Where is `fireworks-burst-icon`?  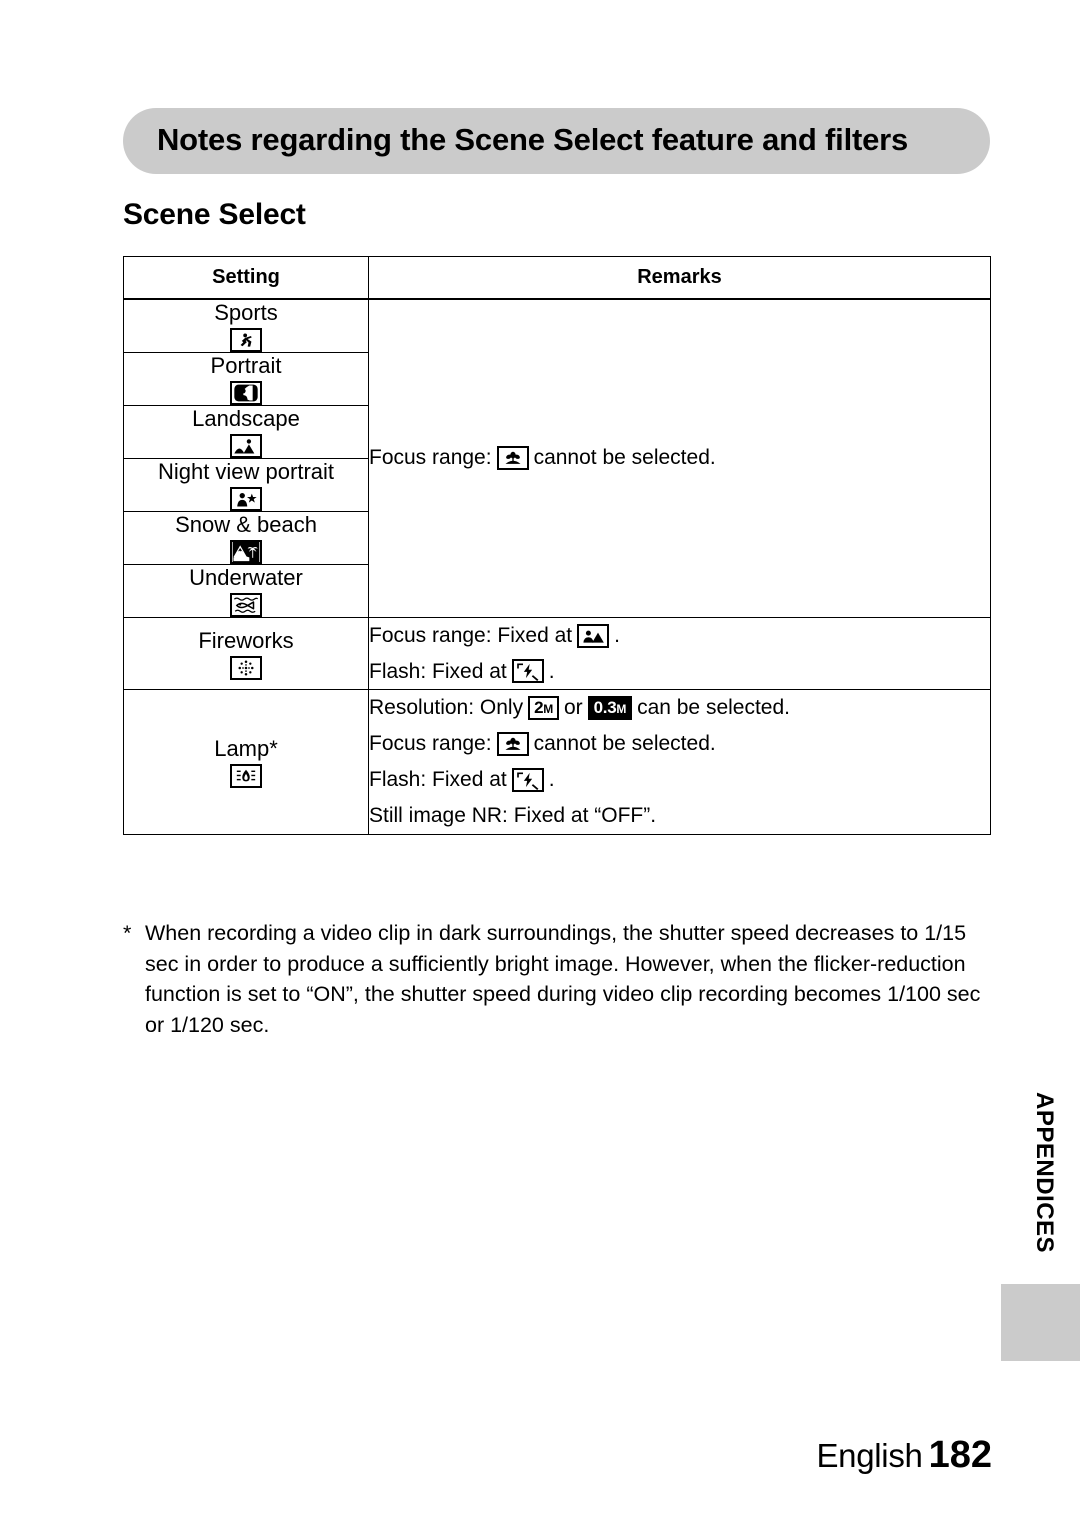 fireworks-burst-icon is located at coordinates (246, 667).